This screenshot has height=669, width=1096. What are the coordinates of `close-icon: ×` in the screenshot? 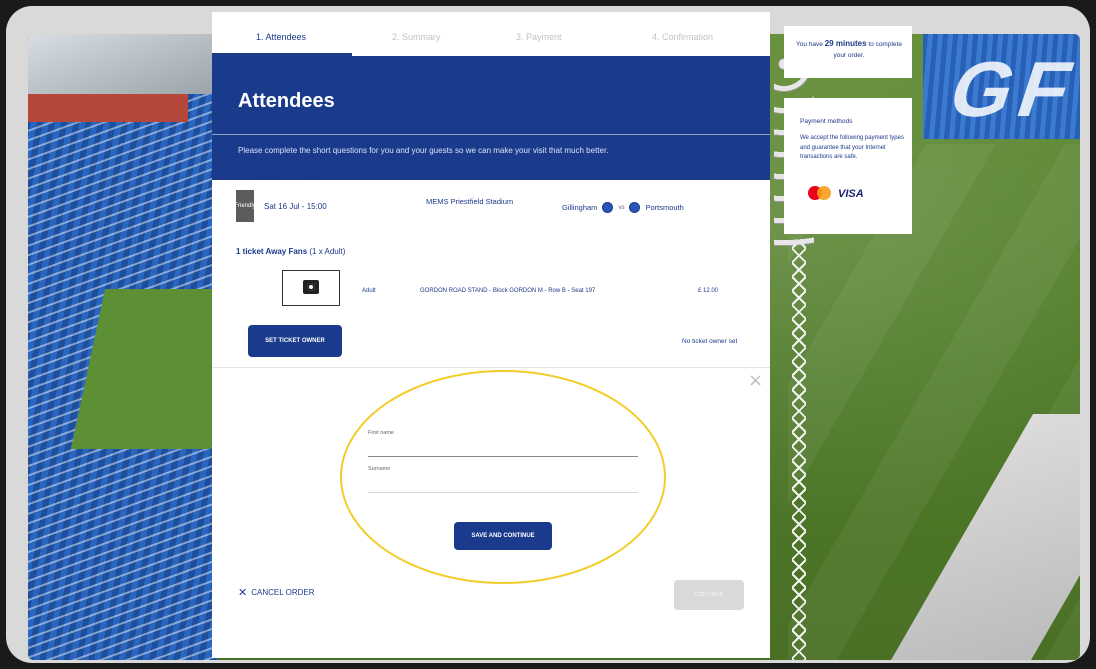 It's located at (755, 380).